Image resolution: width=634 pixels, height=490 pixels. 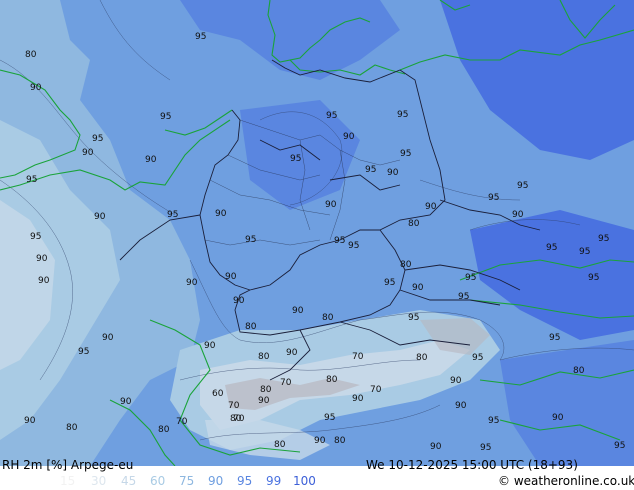 I want to click on legend-item-90: 90, so click(x=216, y=481).